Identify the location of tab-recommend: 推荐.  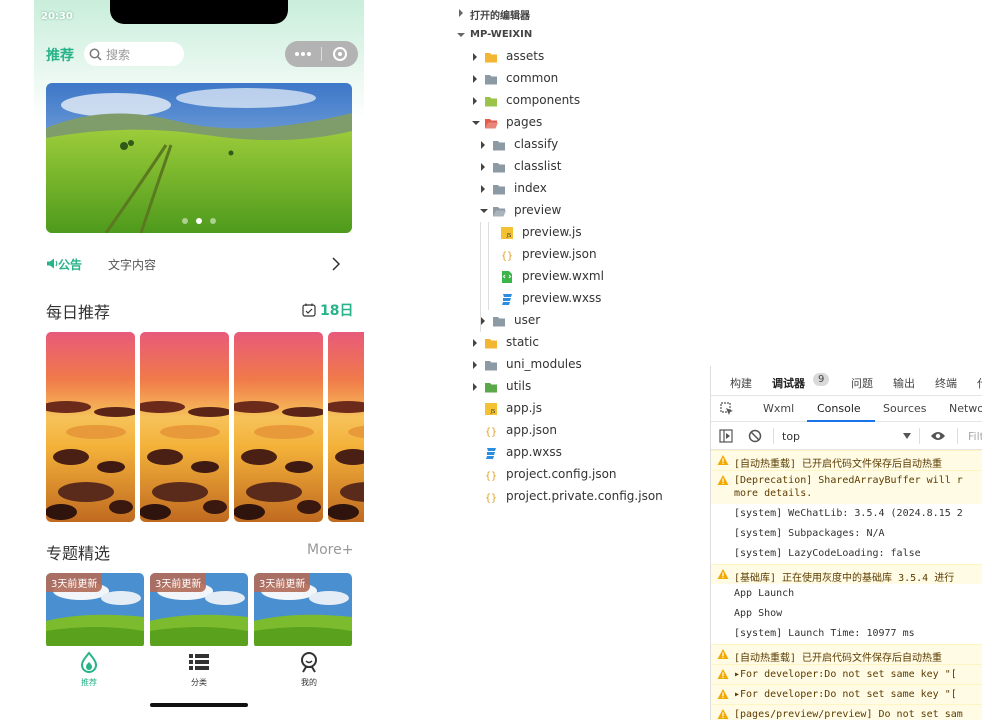
(89, 676).